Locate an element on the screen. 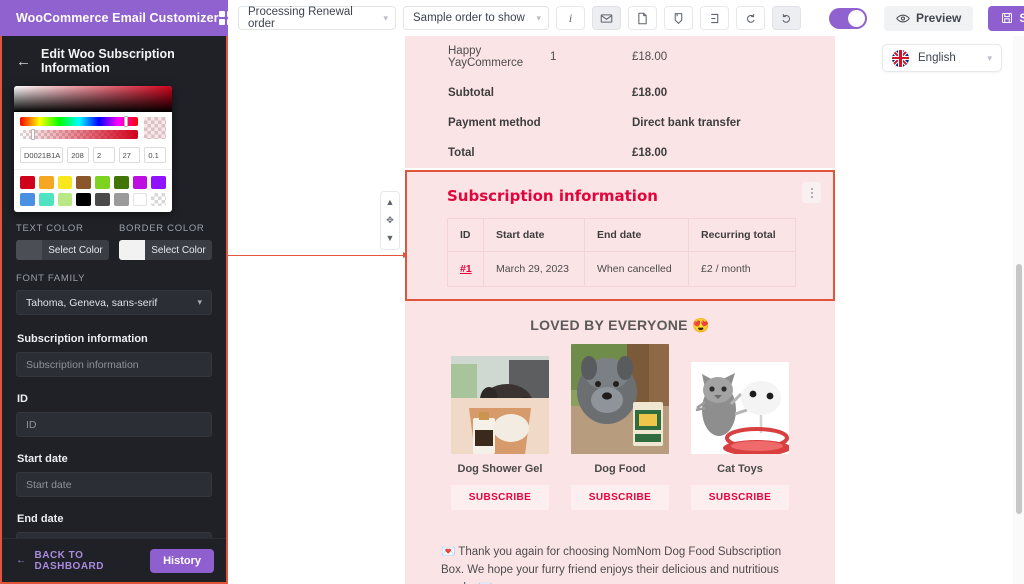  undo-icon-button is located at coordinates (750, 18).